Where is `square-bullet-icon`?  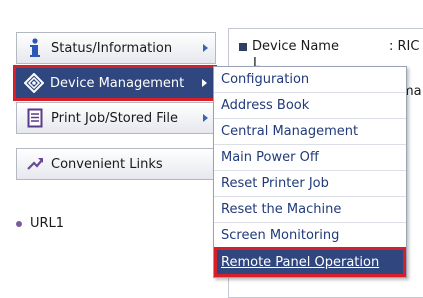
square-bullet-icon is located at coordinates (243, 46).